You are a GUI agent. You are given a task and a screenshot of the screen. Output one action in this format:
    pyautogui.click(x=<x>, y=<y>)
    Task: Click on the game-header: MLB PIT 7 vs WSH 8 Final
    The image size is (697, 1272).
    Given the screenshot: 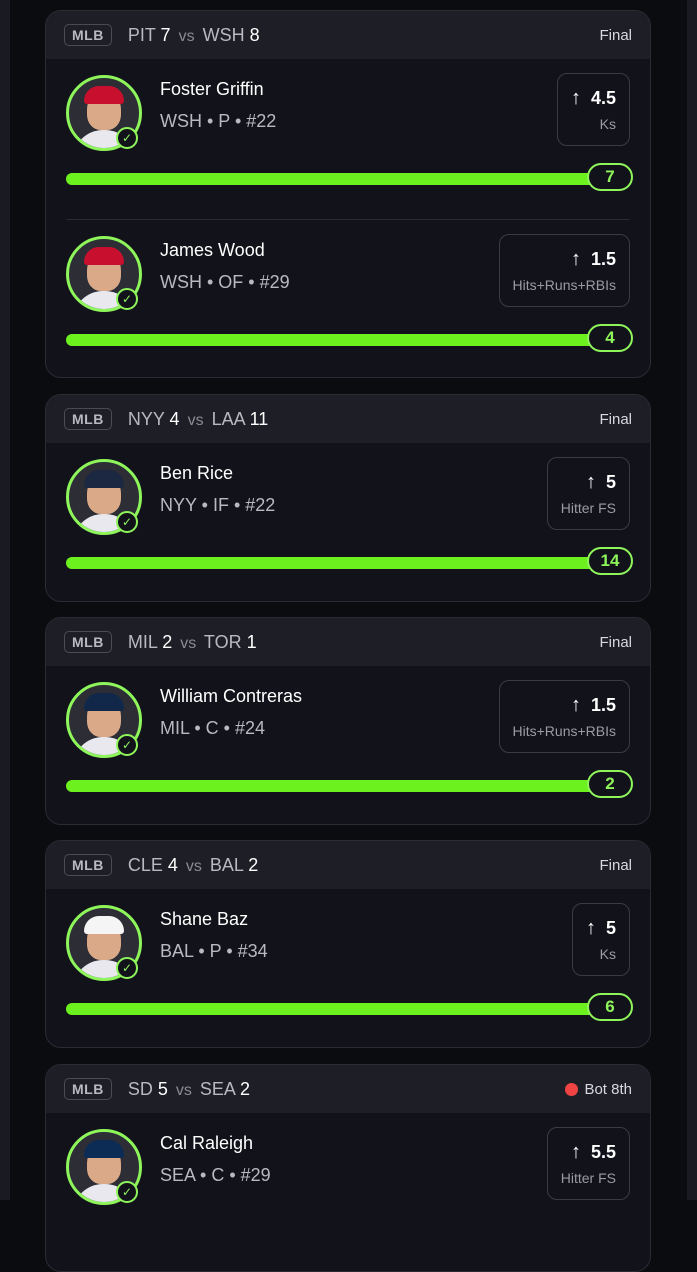 What is the action you would take?
    pyautogui.click(x=348, y=35)
    